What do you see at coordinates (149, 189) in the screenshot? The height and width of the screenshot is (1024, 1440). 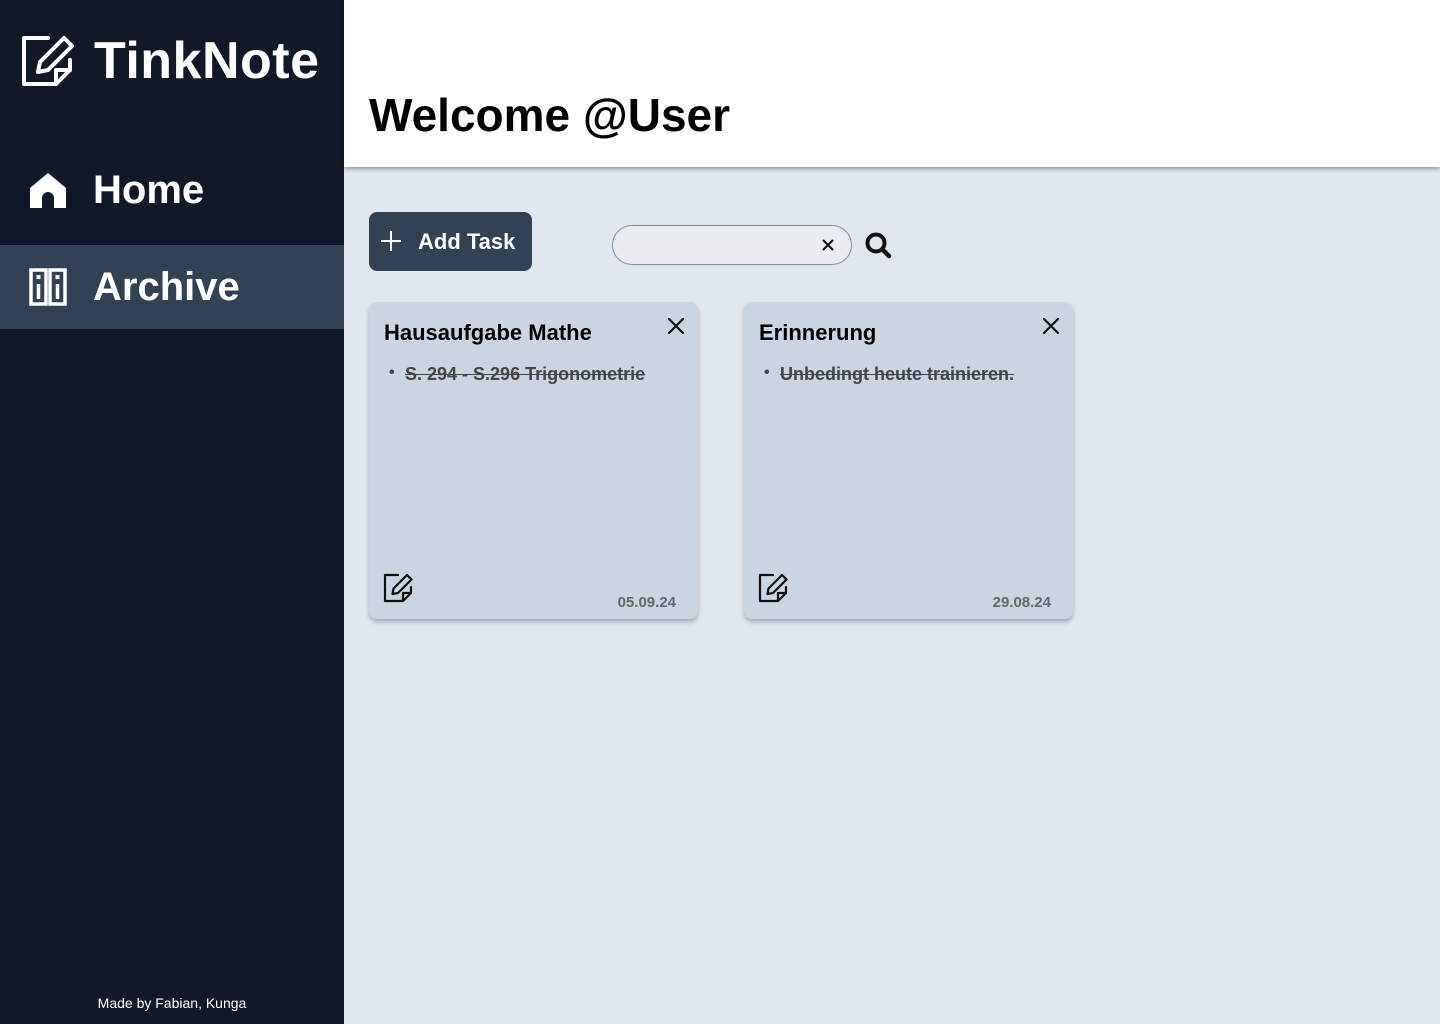 I see `sidebar-item-label: Home` at bounding box center [149, 189].